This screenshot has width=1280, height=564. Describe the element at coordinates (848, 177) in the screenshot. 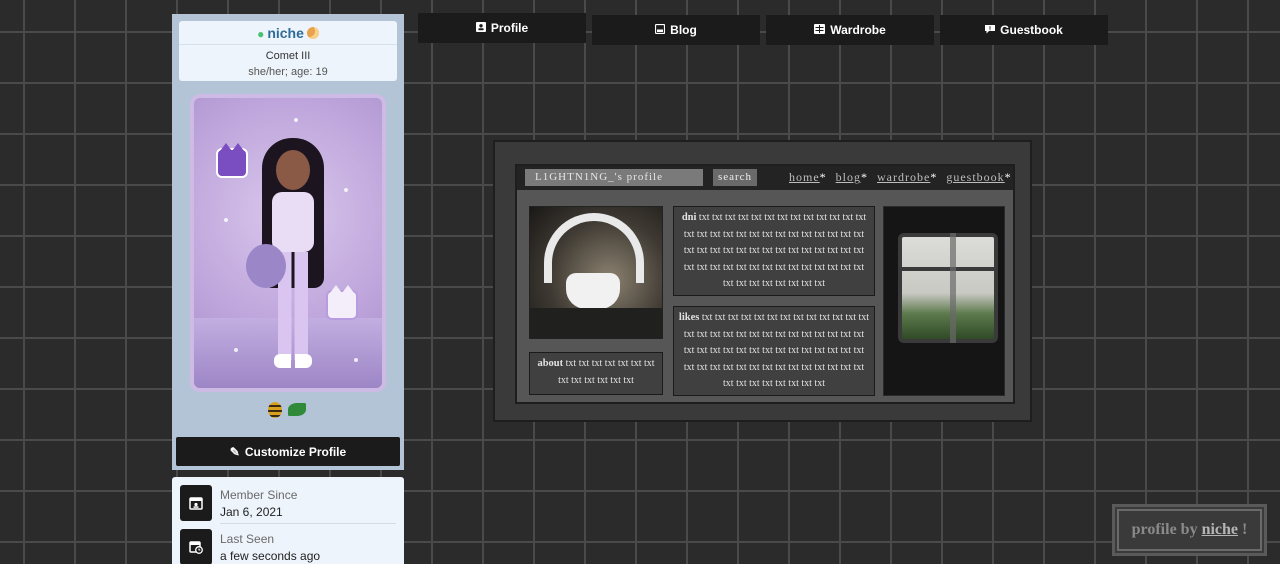

I see `nav-link-blog: blog` at that location.